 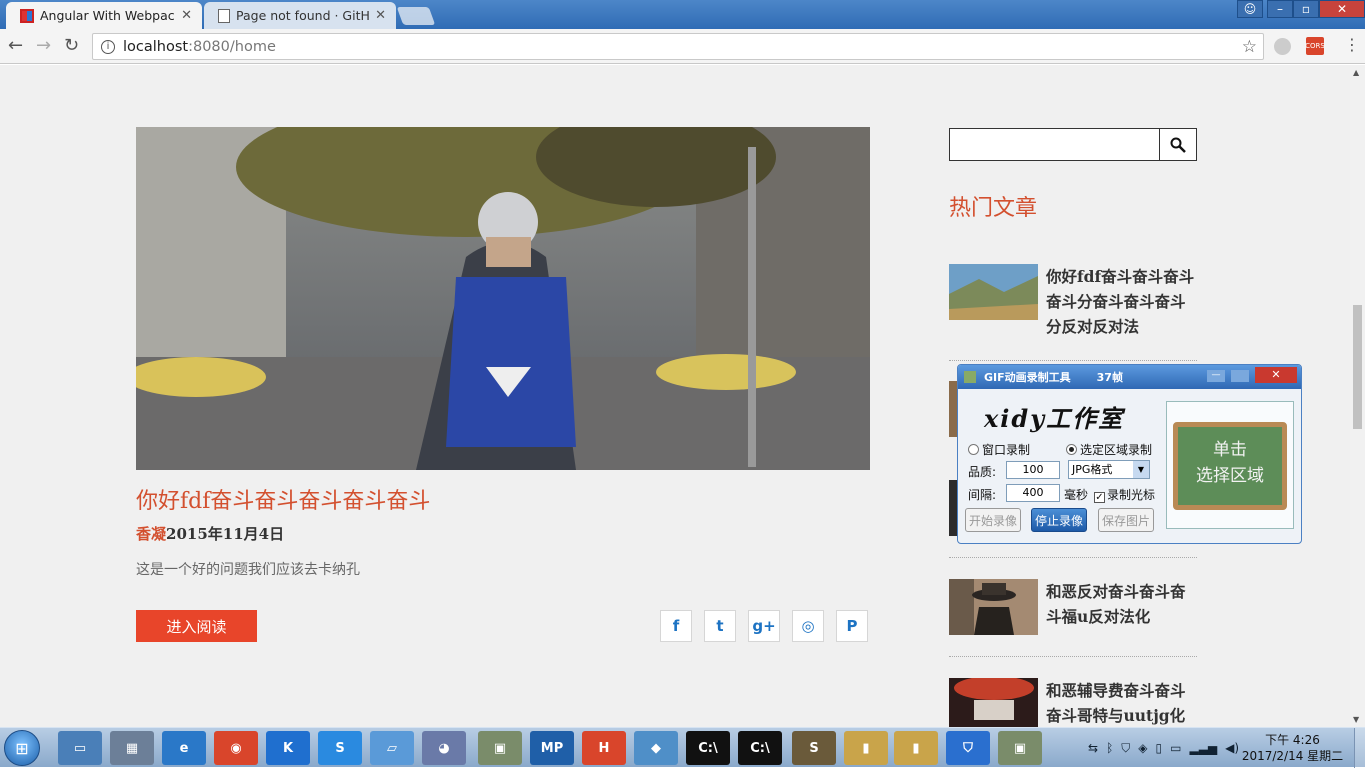 I want to click on interval-label: 间隔:, so click(x=982, y=495).